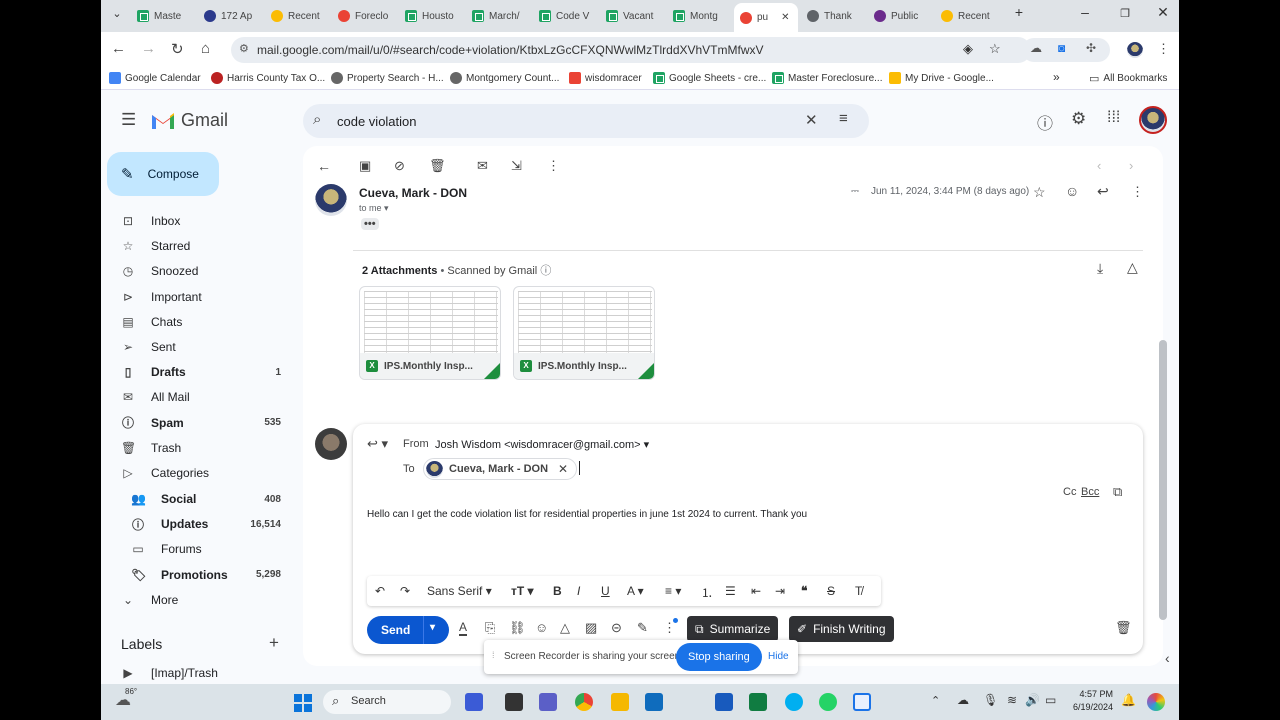 This screenshot has height=720, width=1280. I want to click on sidebar-item-snoozed: ◷ Snoozed, so click(196, 271).